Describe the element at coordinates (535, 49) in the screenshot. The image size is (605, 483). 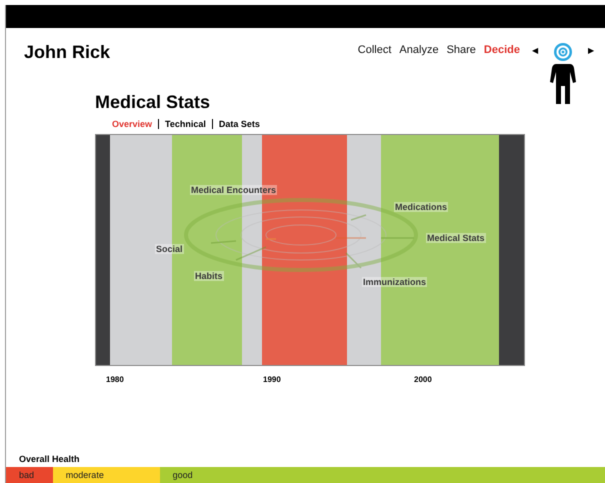
I see `previous-button: ◀` at that location.